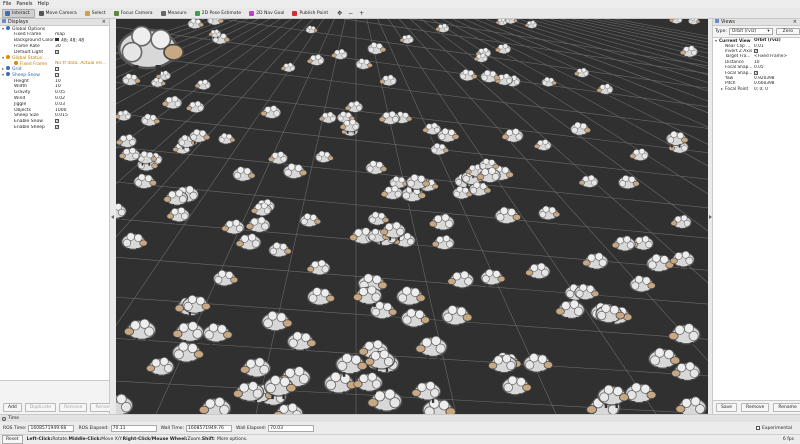 The height and width of the screenshot is (444, 800). What do you see at coordinates (51, 428) in the screenshot?
I see `ros-time-field: 1608571949.68` at bounding box center [51, 428].